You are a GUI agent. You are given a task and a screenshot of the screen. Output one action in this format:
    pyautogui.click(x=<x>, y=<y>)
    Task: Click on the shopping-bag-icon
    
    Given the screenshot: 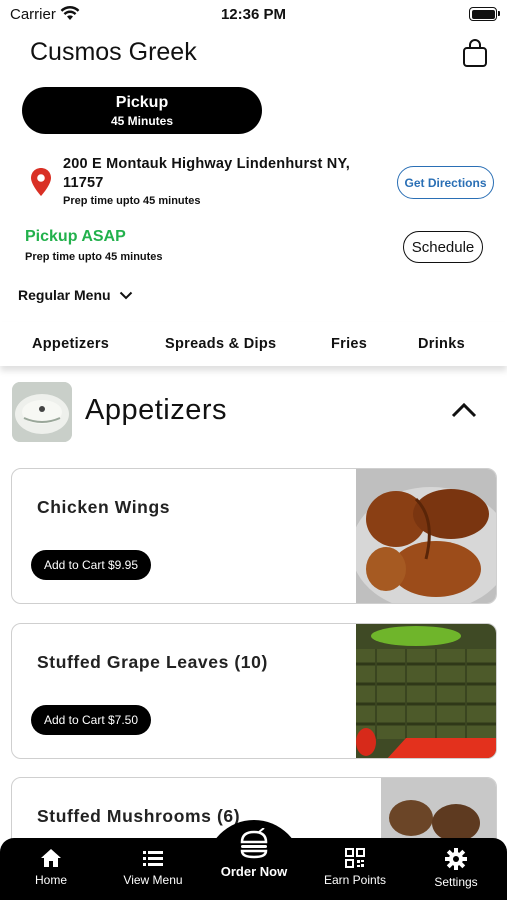 What is the action you would take?
    pyautogui.click(x=475, y=53)
    